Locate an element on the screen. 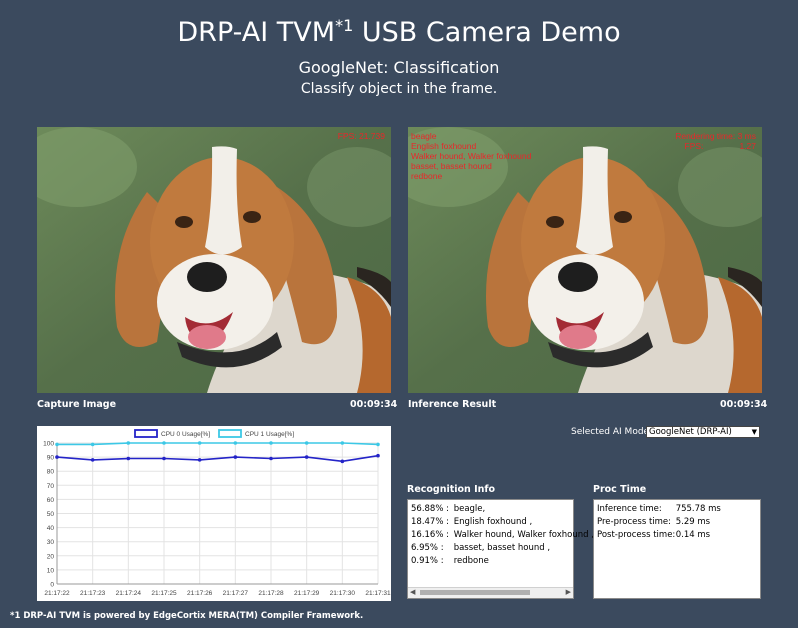  recognition-name: redbone is located at coordinates (471, 561).